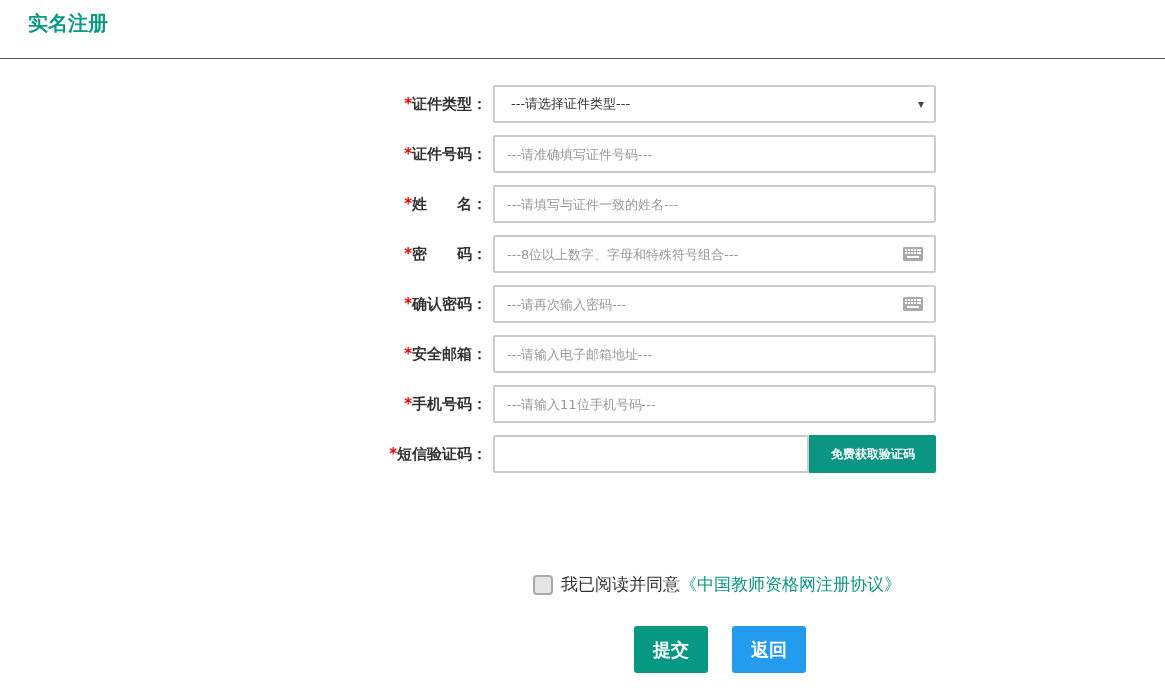 The image size is (1165, 697). What do you see at coordinates (714, 104) in the screenshot?
I see `select-field: ---请选择证件类型--- ▾` at bounding box center [714, 104].